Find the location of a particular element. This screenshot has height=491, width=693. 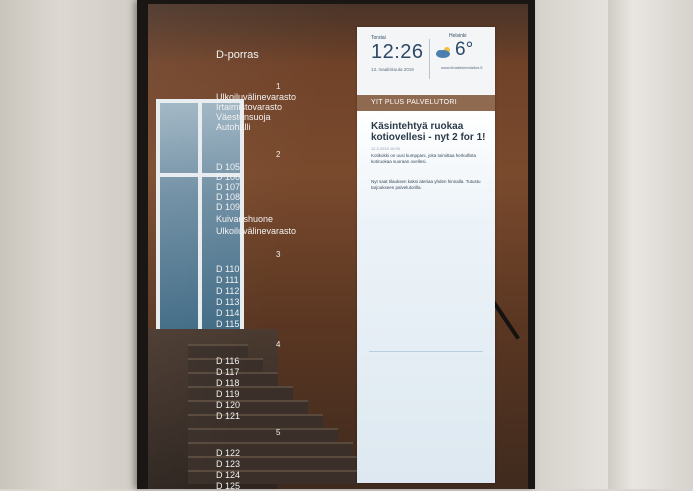

weather-source: www.ilmatieteenlaitos.fi is located at coordinates (462, 67).